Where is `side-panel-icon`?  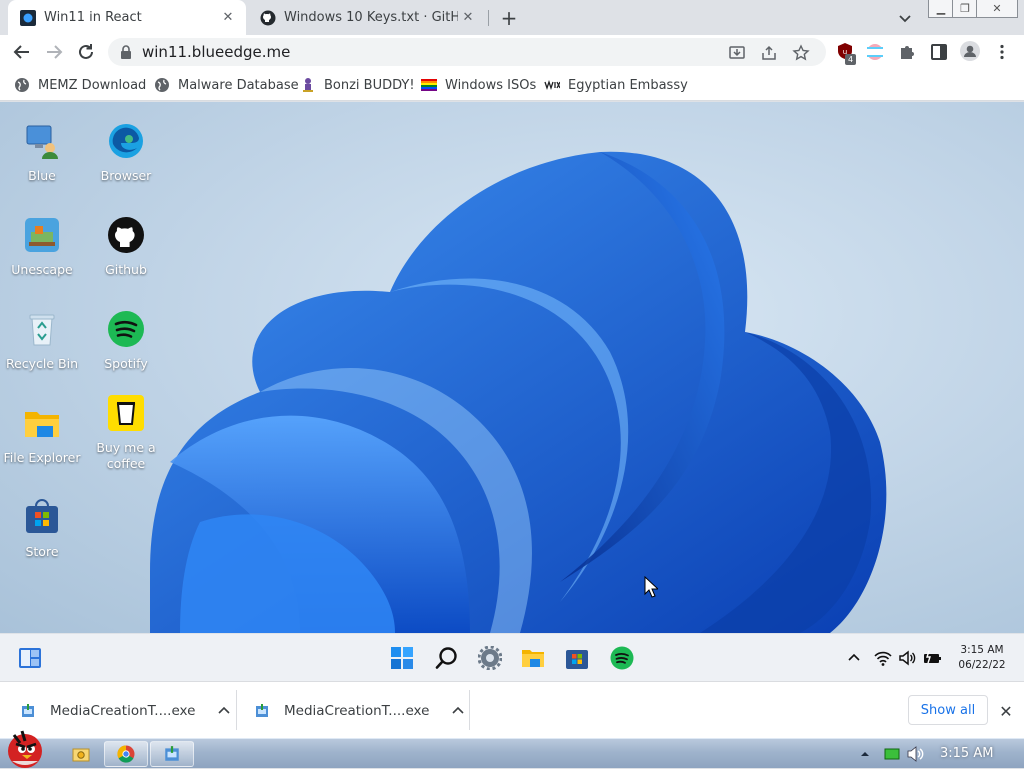
side-panel-icon is located at coordinates (939, 52).